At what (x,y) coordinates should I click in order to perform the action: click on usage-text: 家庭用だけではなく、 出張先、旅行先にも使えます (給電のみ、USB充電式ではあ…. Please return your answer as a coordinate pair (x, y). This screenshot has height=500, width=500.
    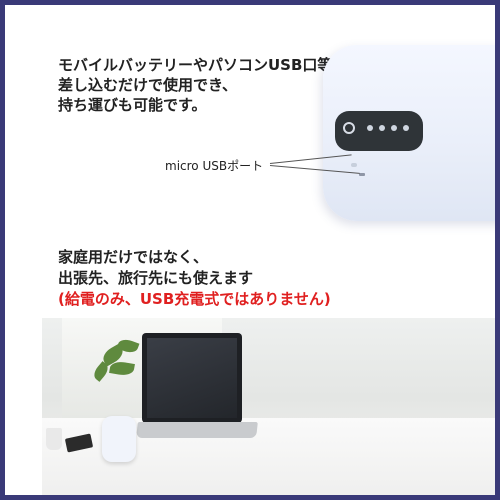
    Looking at the image, I should click on (194, 278).